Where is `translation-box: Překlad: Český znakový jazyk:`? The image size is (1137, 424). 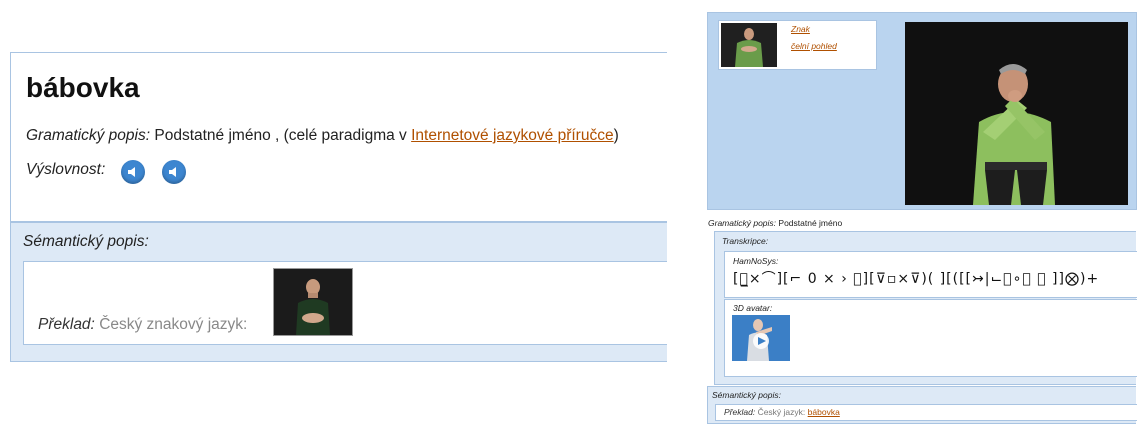 translation-box: Překlad: Český znakový jazyk: is located at coordinates (345, 303).